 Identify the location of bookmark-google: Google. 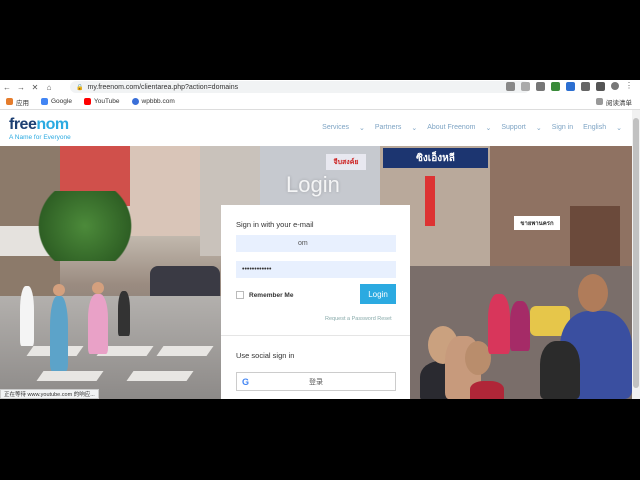
(56, 101).